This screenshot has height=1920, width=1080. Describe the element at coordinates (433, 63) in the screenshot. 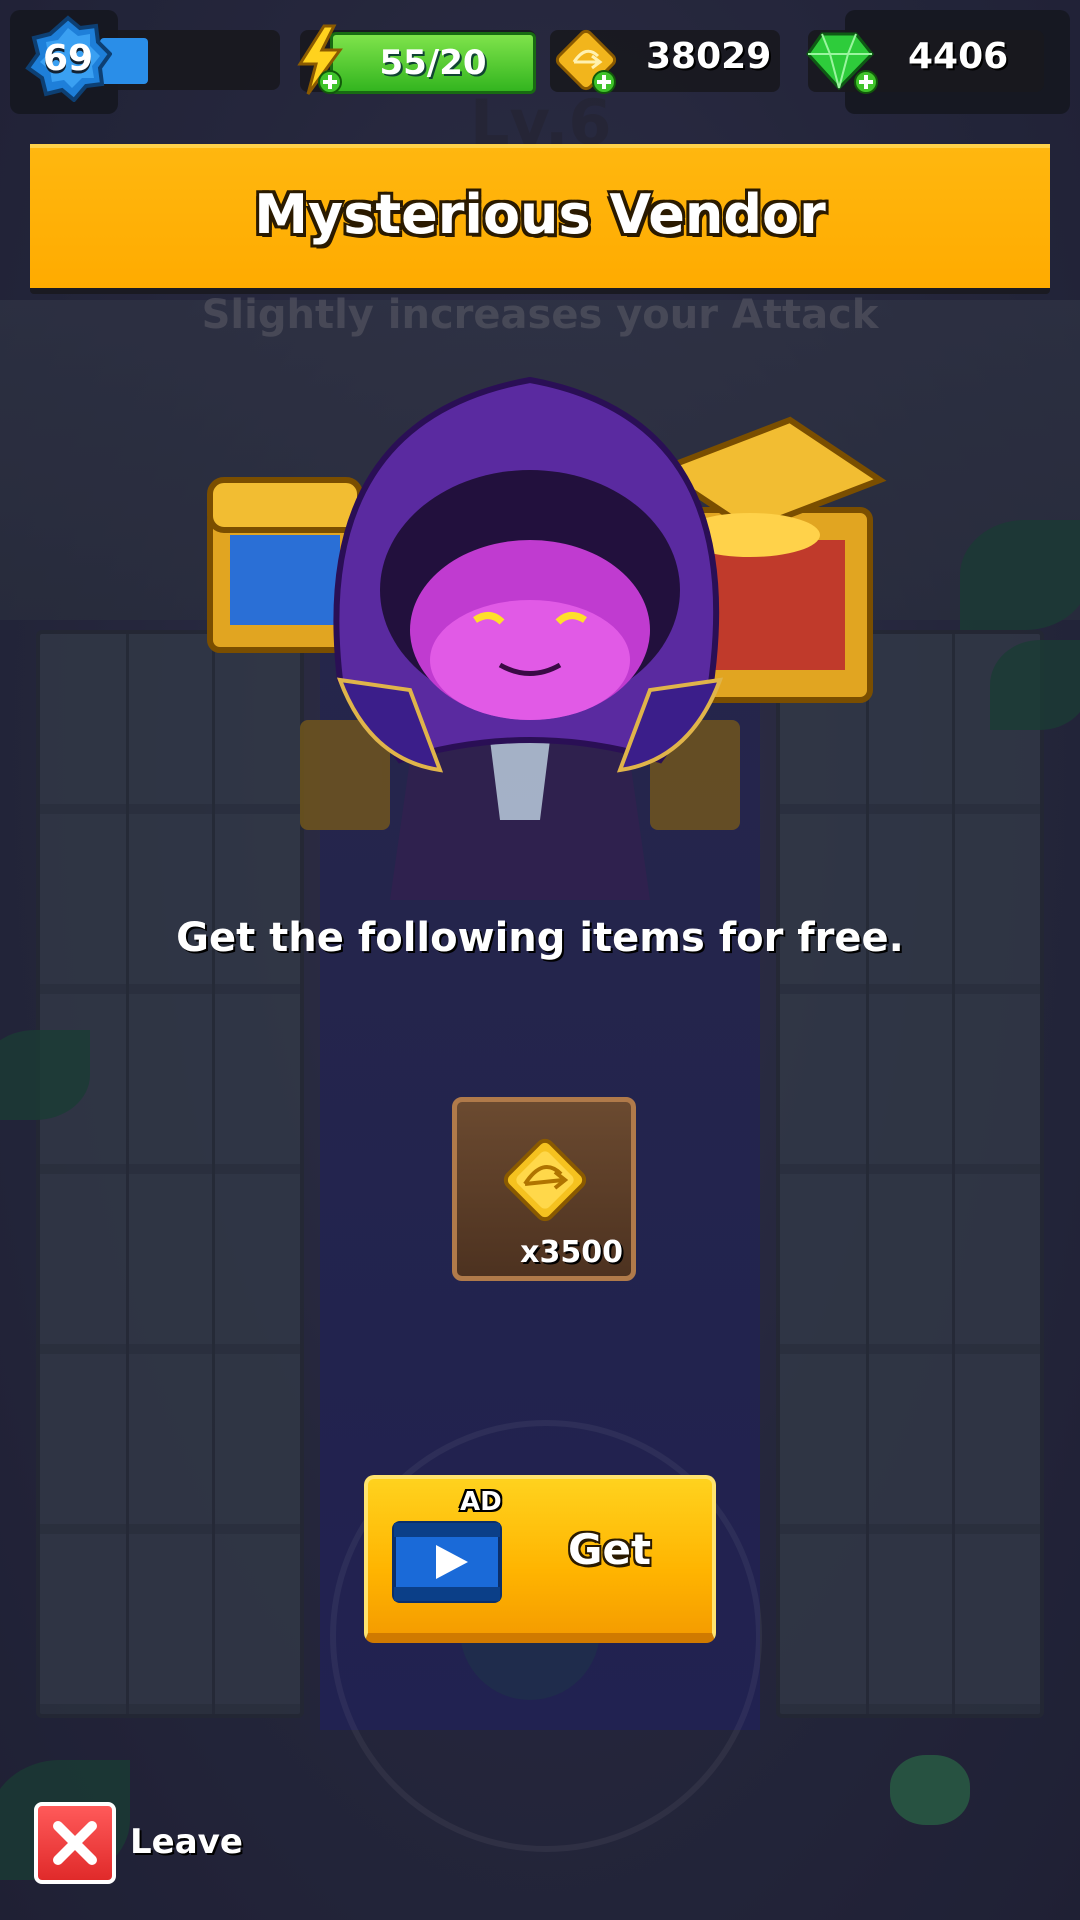

I see `energy-count: 55/20` at that location.